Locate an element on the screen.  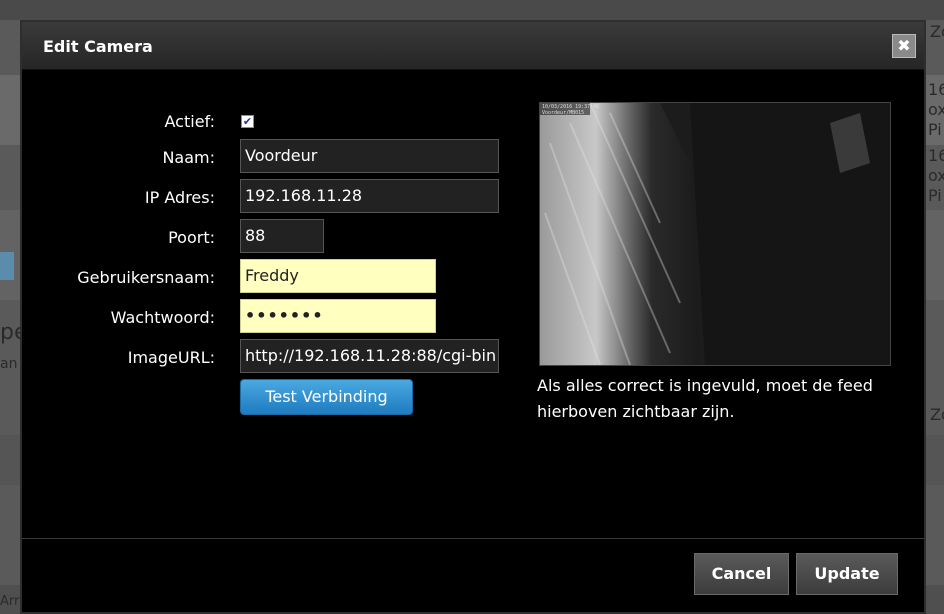
test-connection-button: Test Verbinding is located at coordinates (326, 397).